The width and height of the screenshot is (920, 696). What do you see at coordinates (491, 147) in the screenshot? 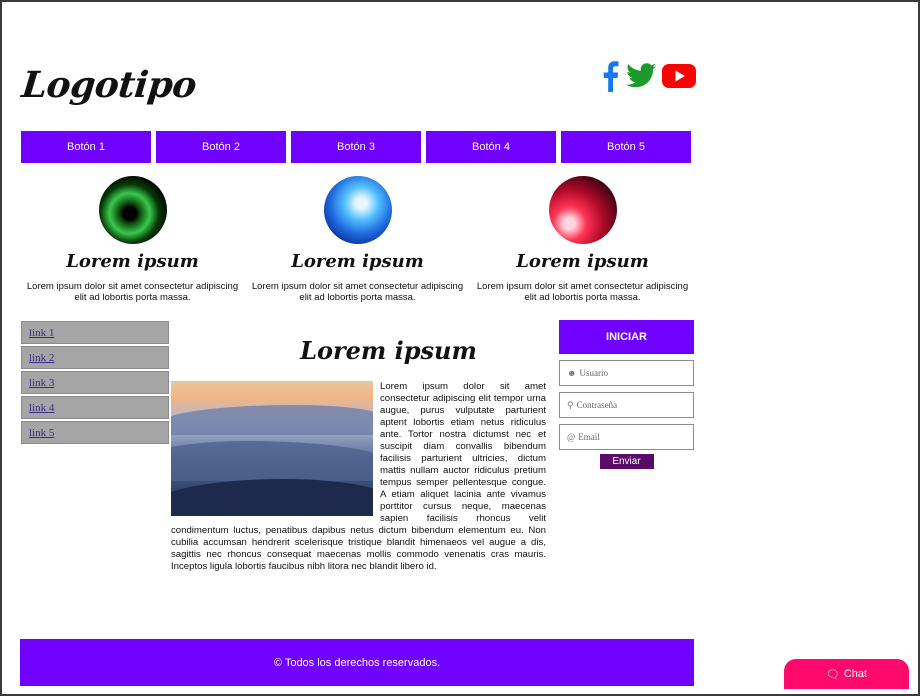
I see `nav-button-4: Botón 4` at bounding box center [491, 147].